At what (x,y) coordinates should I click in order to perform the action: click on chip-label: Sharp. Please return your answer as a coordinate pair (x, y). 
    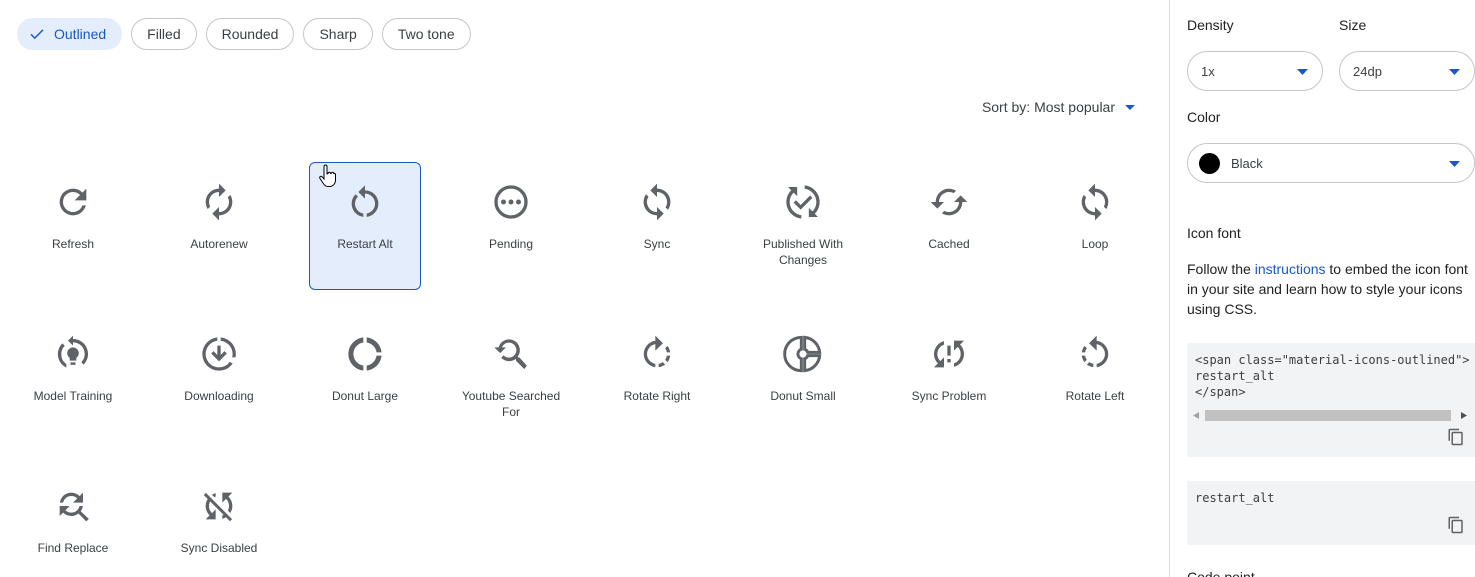
    Looking at the image, I should click on (338, 34).